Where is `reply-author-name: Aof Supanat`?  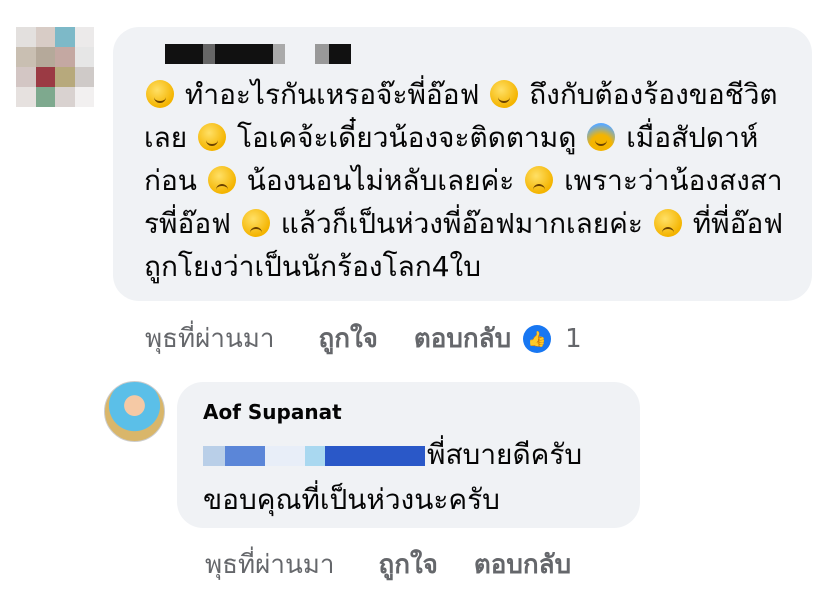 reply-author-name: Aof Supanat is located at coordinates (272, 412).